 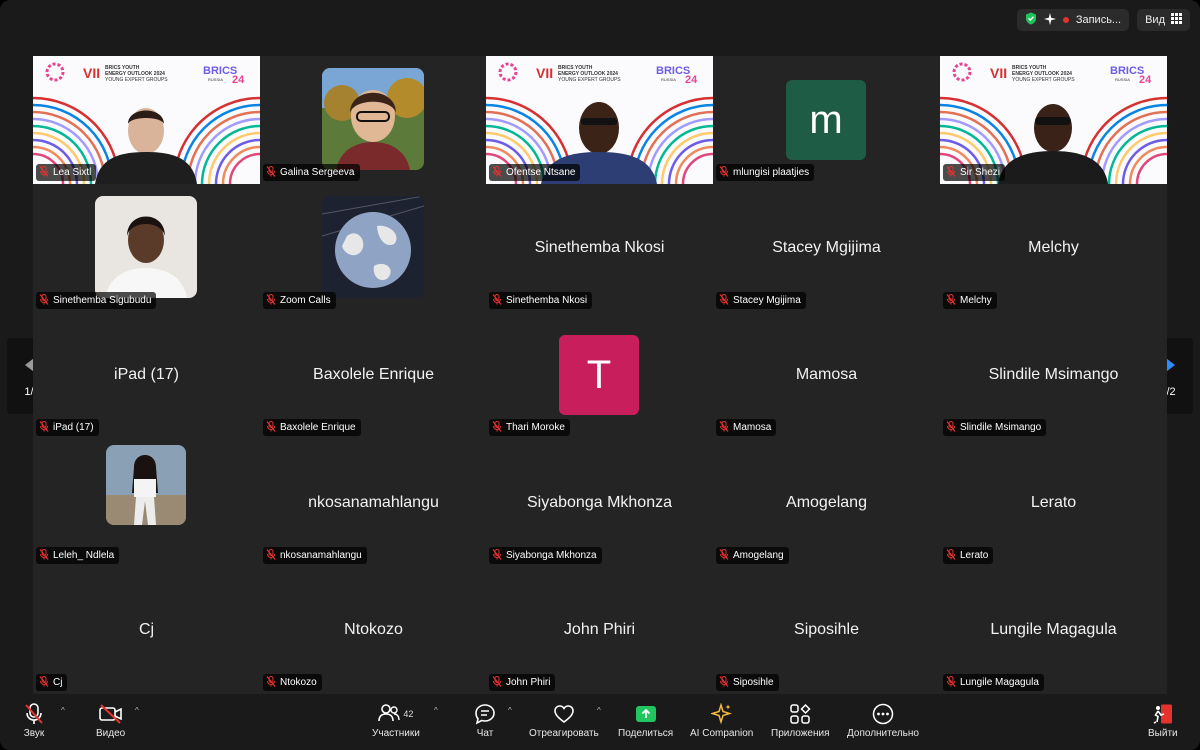 I want to click on participants-label: Участники, so click(x=396, y=733).